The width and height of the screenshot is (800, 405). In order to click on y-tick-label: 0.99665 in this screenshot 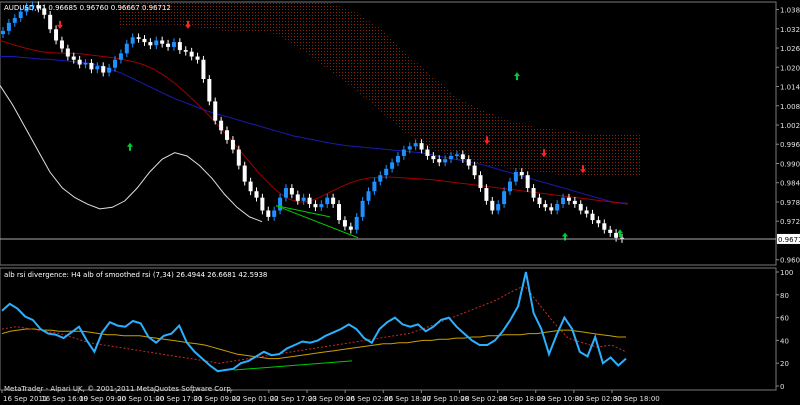, I will do `click(790, 145)`.